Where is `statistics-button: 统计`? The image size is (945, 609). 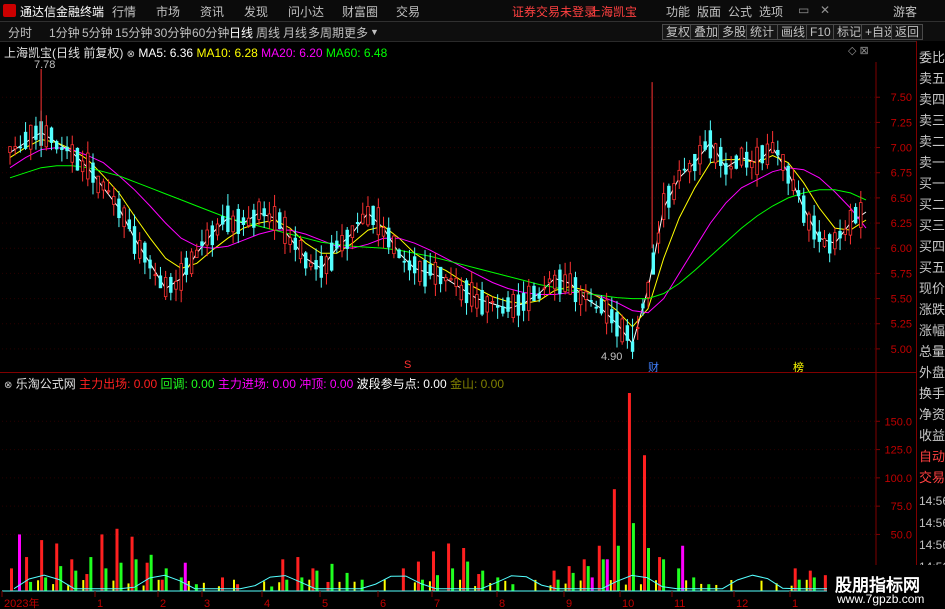
statistics-button: 统计 is located at coordinates (762, 32).